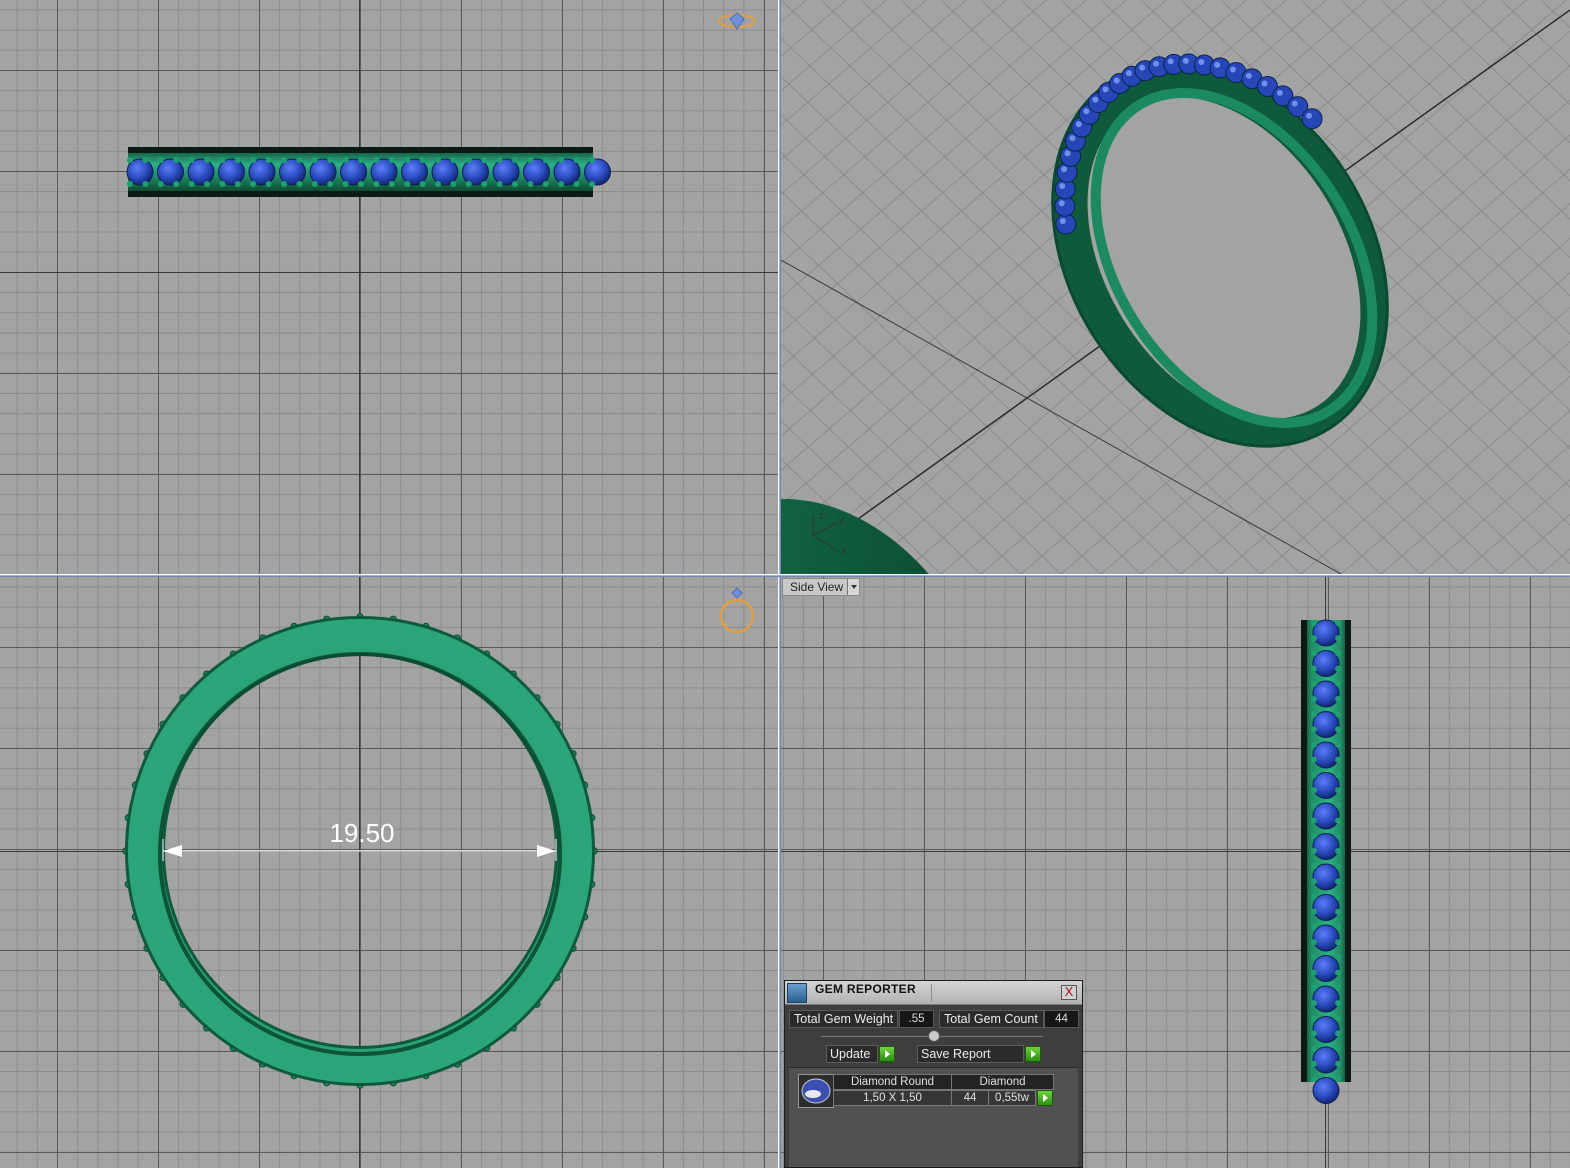 The width and height of the screenshot is (1570, 1168). Describe the element at coordinates (360, 851) in the screenshot. I see `ring-front-render` at that location.